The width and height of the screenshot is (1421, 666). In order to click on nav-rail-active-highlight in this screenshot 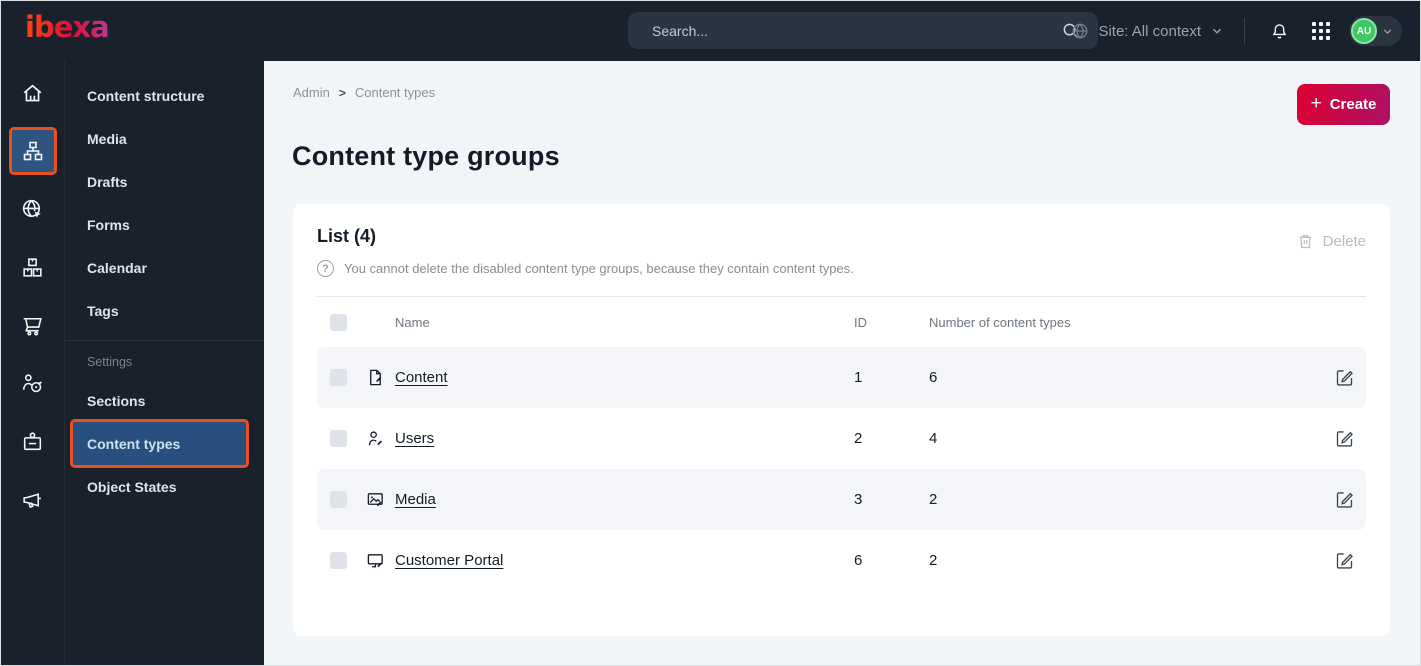, I will do `click(32, 151)`.